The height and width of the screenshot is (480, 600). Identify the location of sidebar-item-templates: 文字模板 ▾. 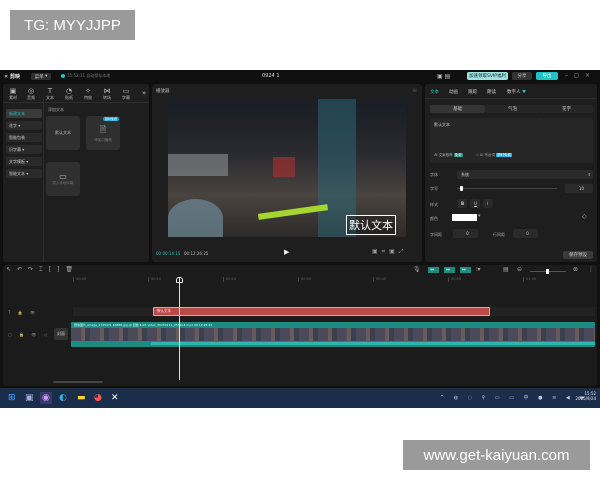
(24, 161).